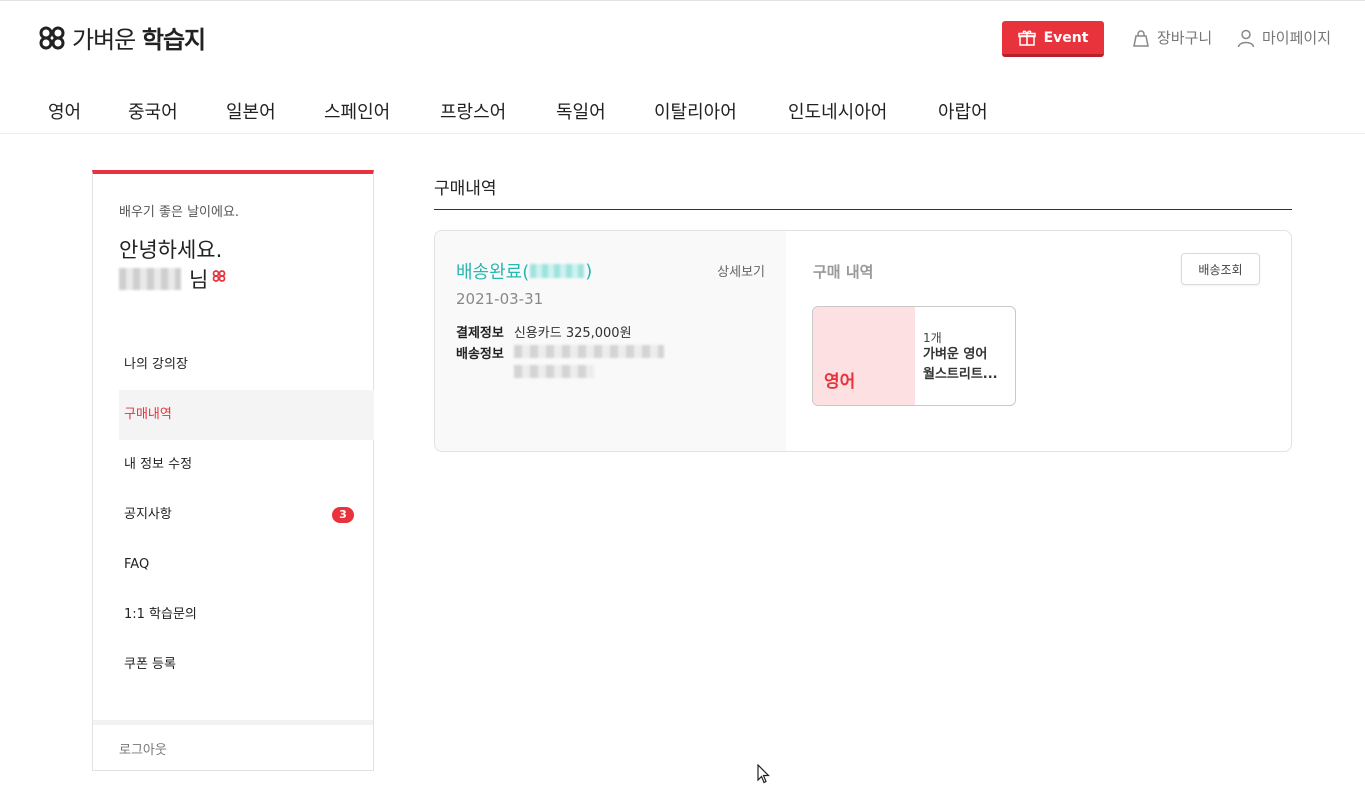 The image size is (1365, 798). Describe the element at coordinates (64, 111) in the screenshot. I see `nav-item-english: 영어` at that location.